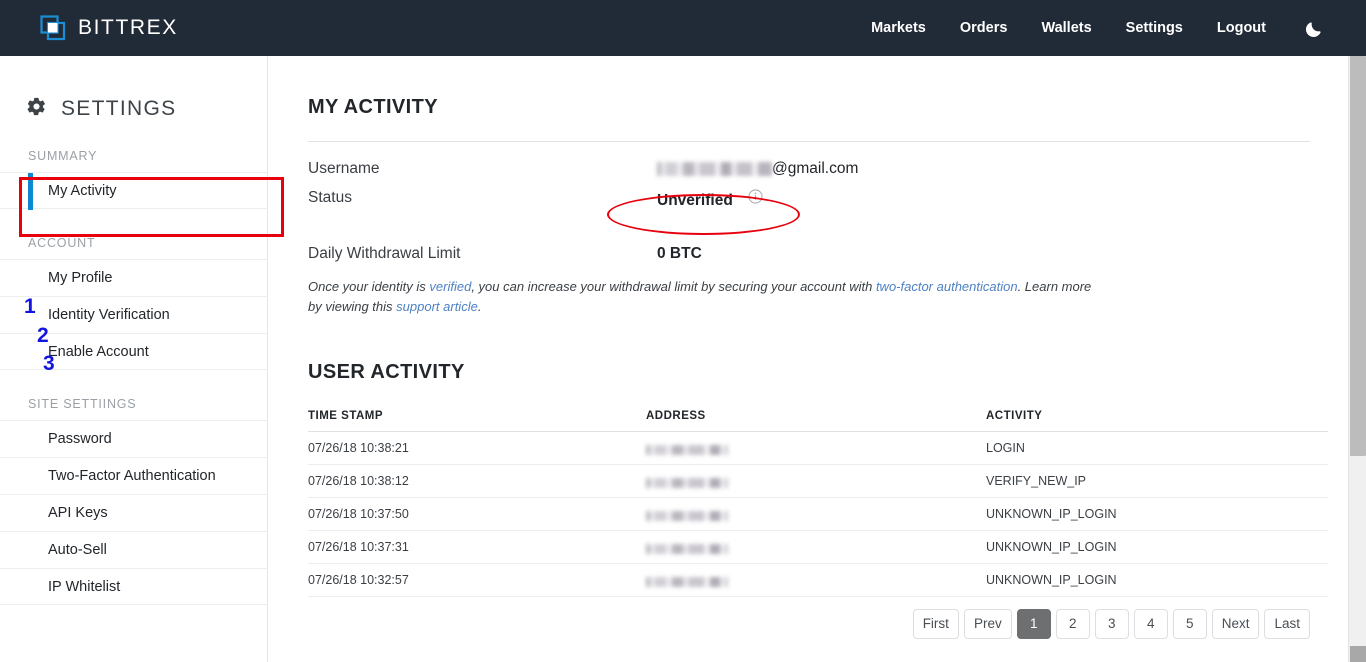 The image size is (1366, 662). I want to click on status-value: Unverified, so click(710, 199).